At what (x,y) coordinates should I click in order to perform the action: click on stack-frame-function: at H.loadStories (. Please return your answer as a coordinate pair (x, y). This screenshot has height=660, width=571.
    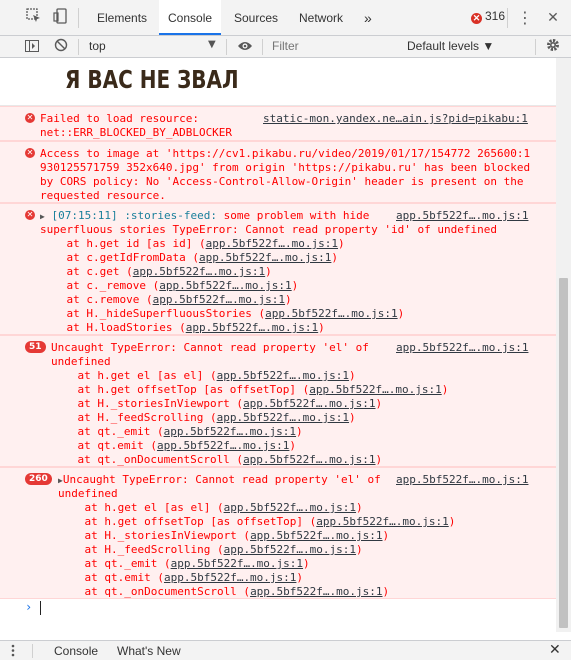
    Looking at the image, I should click on (113, 327).